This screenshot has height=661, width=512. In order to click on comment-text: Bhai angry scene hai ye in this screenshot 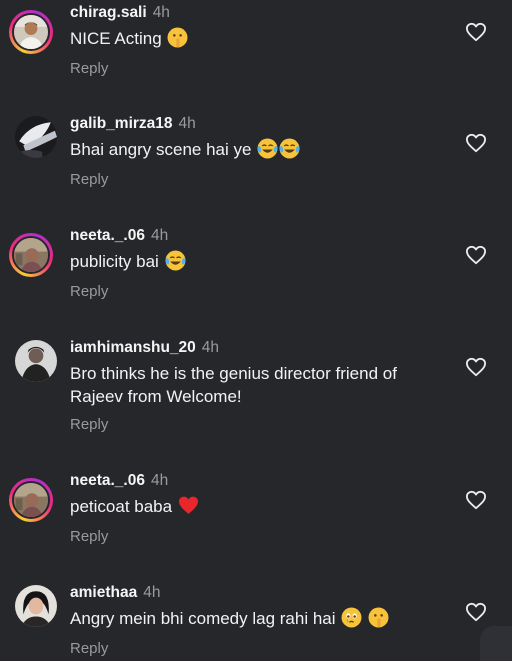, I will do `click(260, 149)`.